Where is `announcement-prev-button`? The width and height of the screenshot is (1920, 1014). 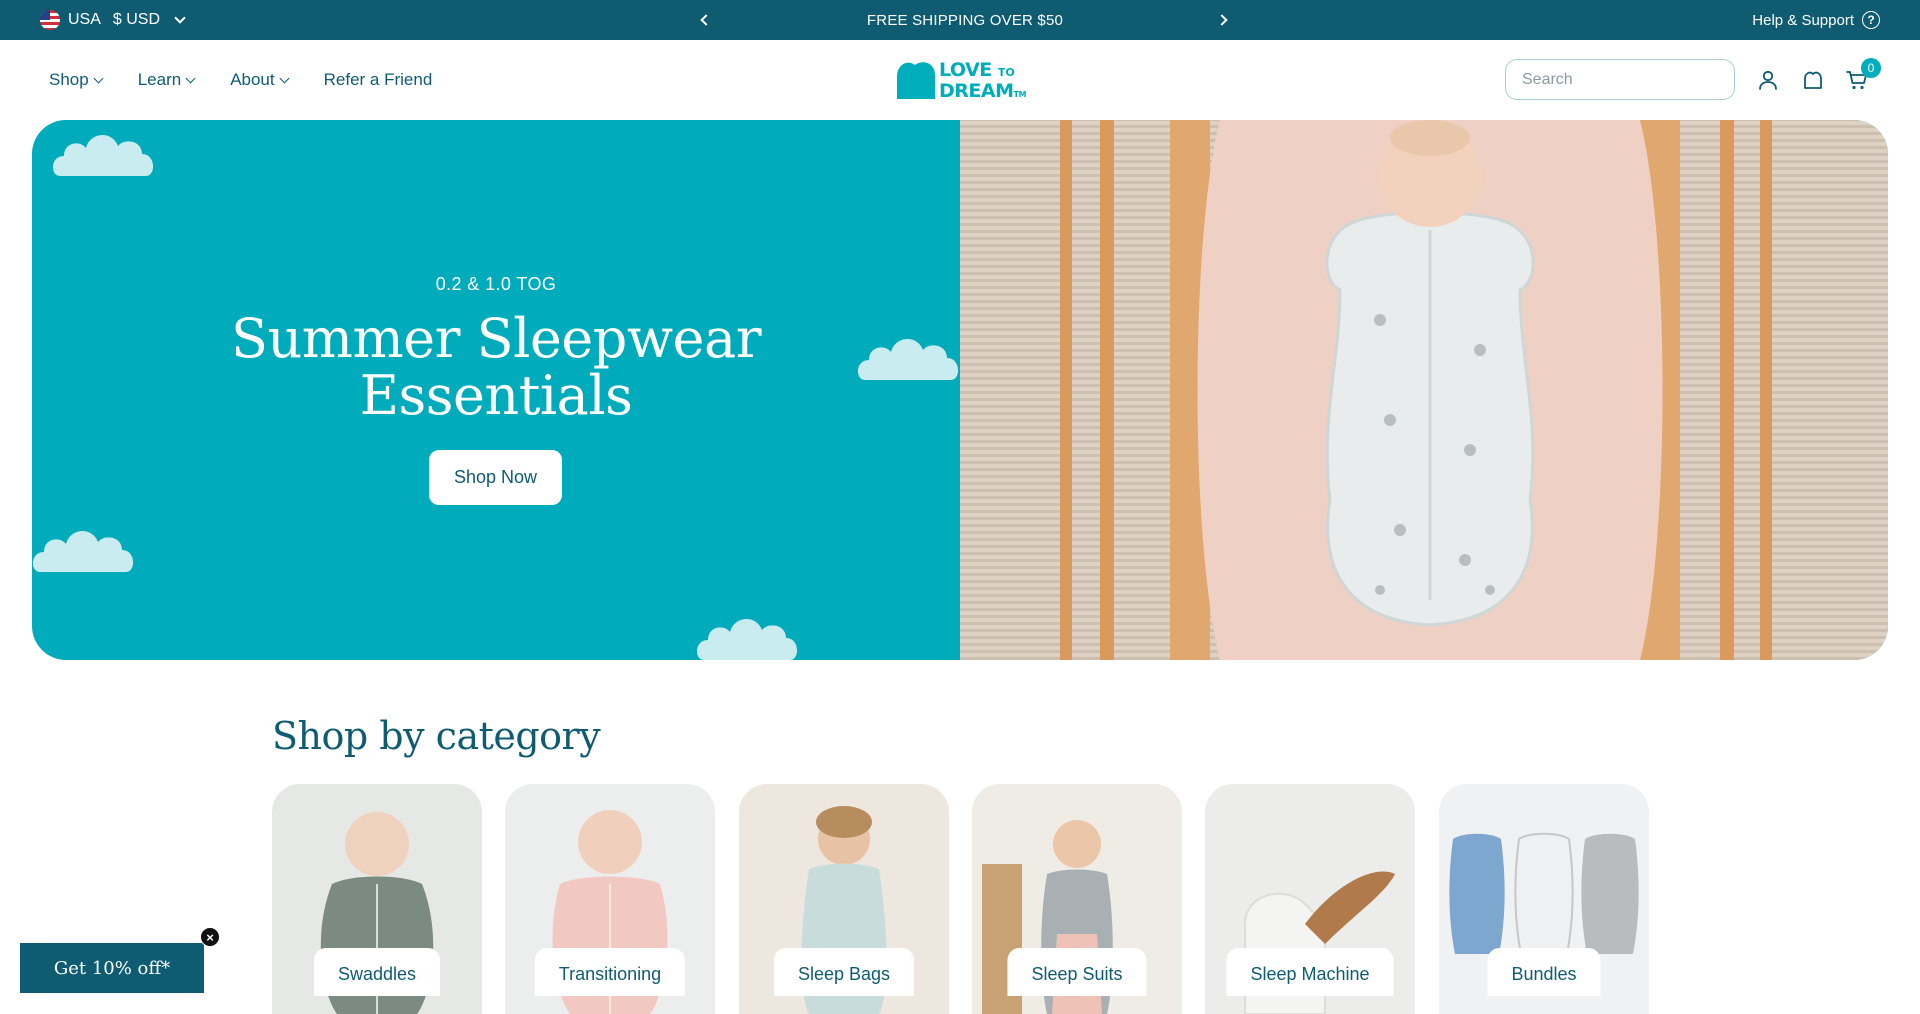 announcement-prev-button is located at coordinates (704, 20).